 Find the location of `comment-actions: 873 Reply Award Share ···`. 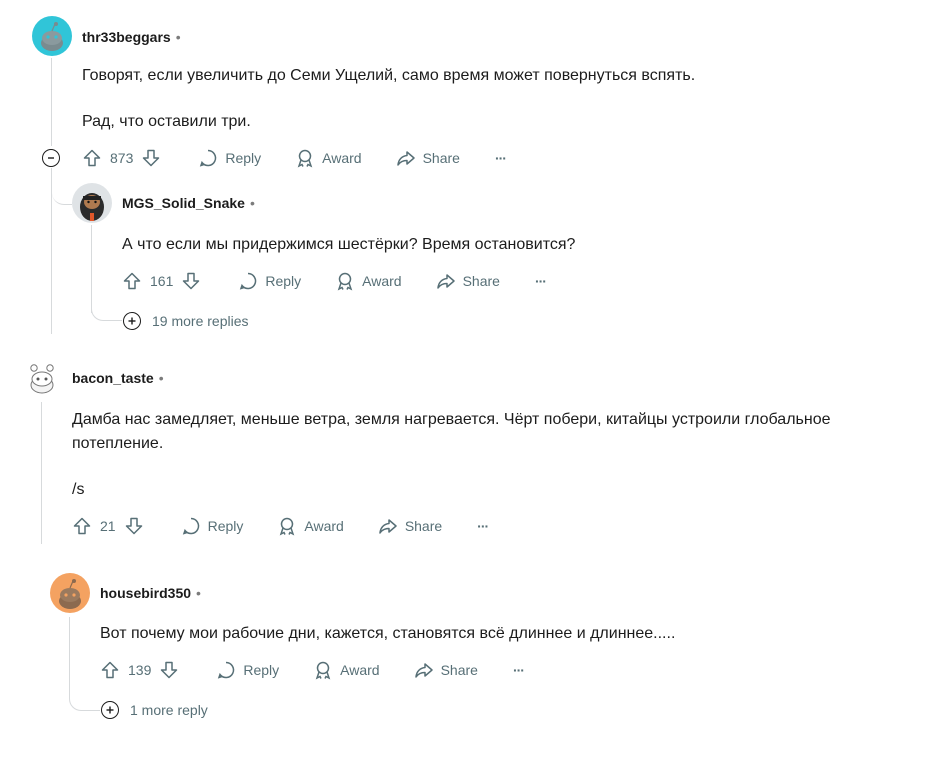

comment-actions: 873 Reply Award Share ··· is located at coordinates (294, 158).